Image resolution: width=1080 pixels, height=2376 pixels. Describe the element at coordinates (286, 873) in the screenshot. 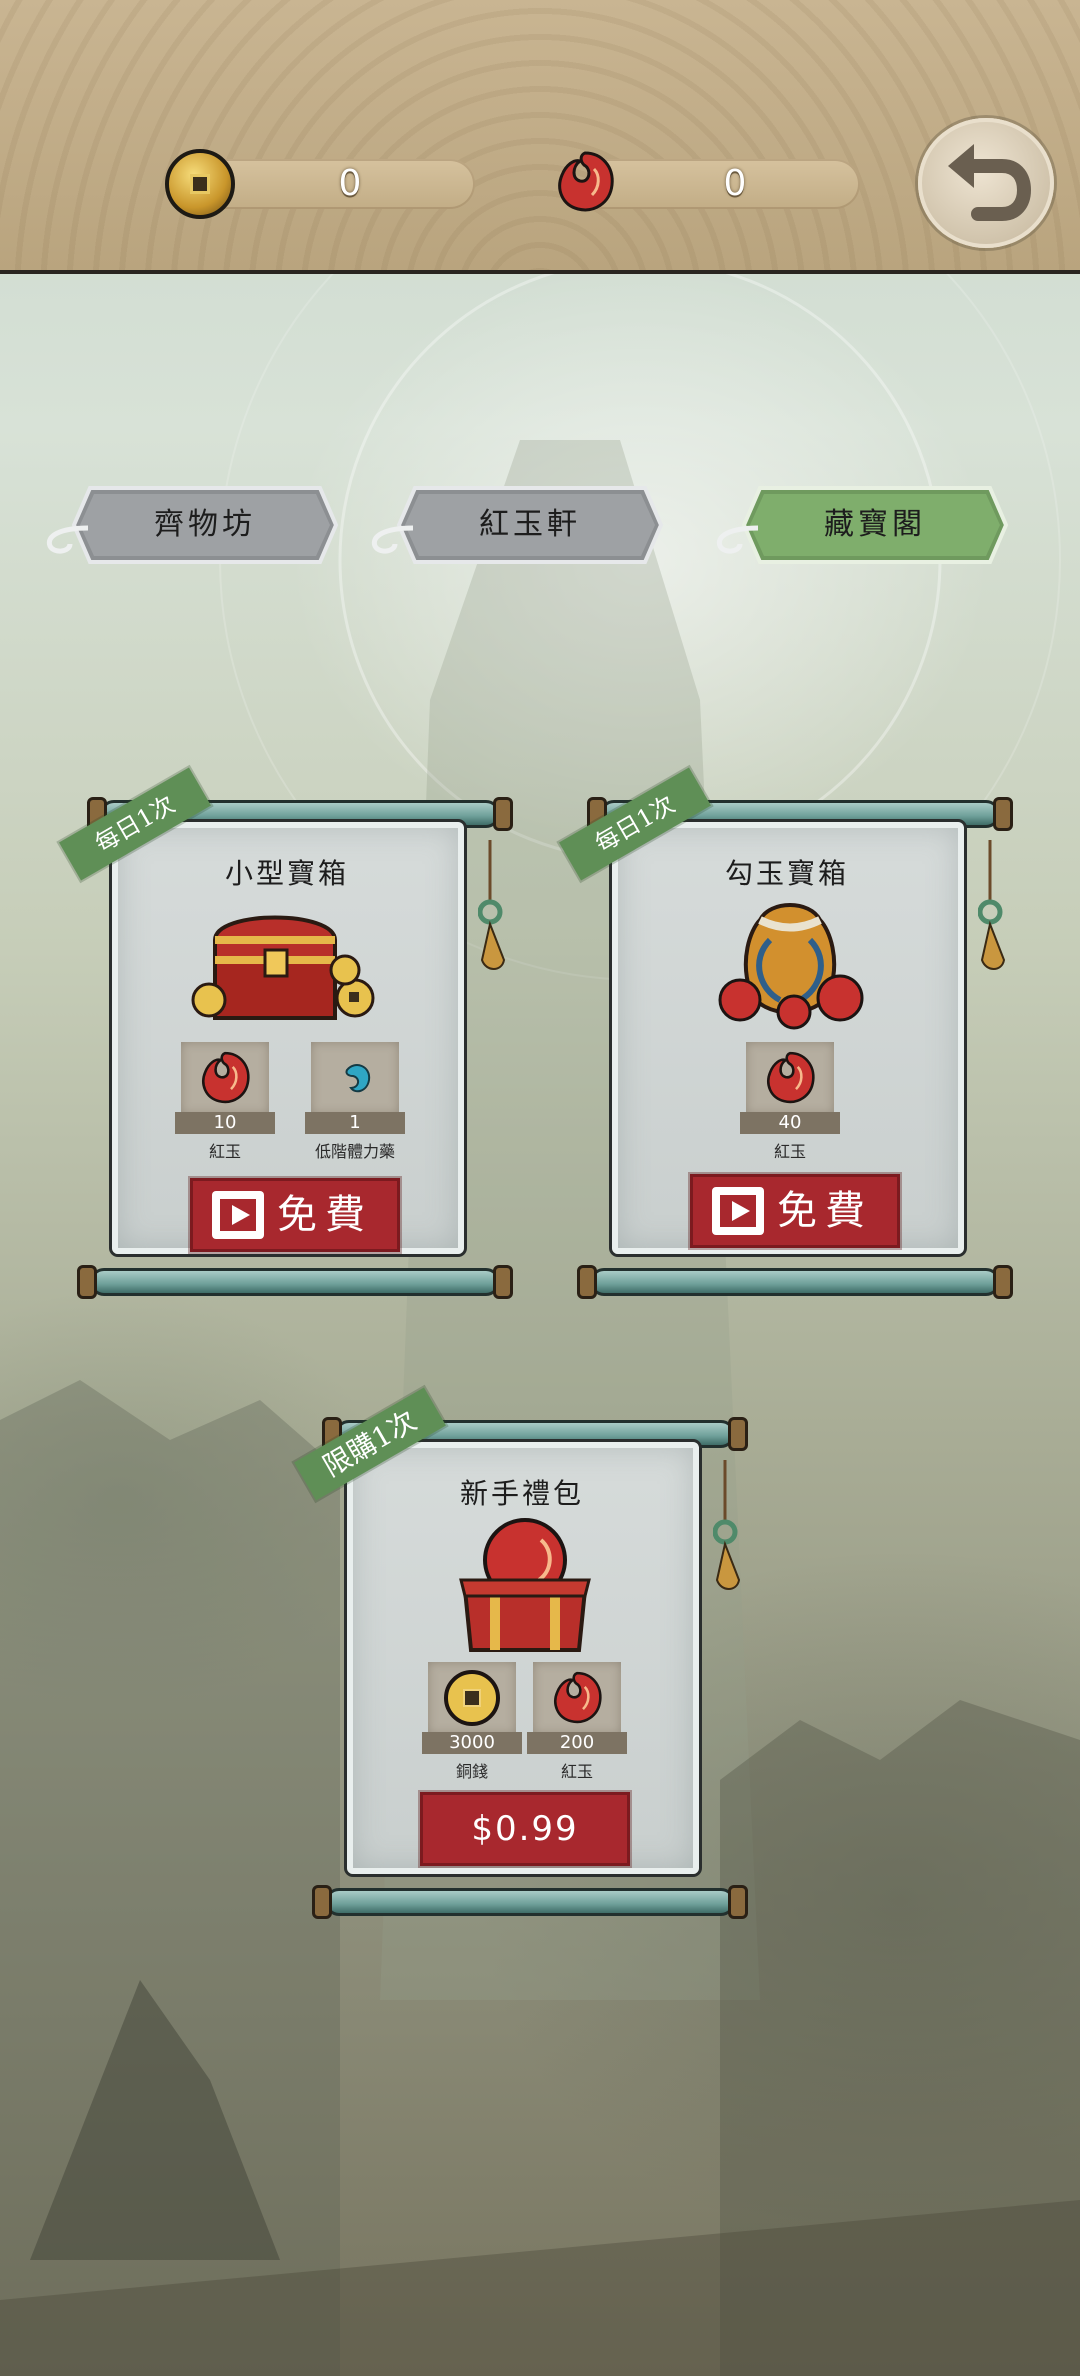

I see `card-title: 小型寶箱` at that location.